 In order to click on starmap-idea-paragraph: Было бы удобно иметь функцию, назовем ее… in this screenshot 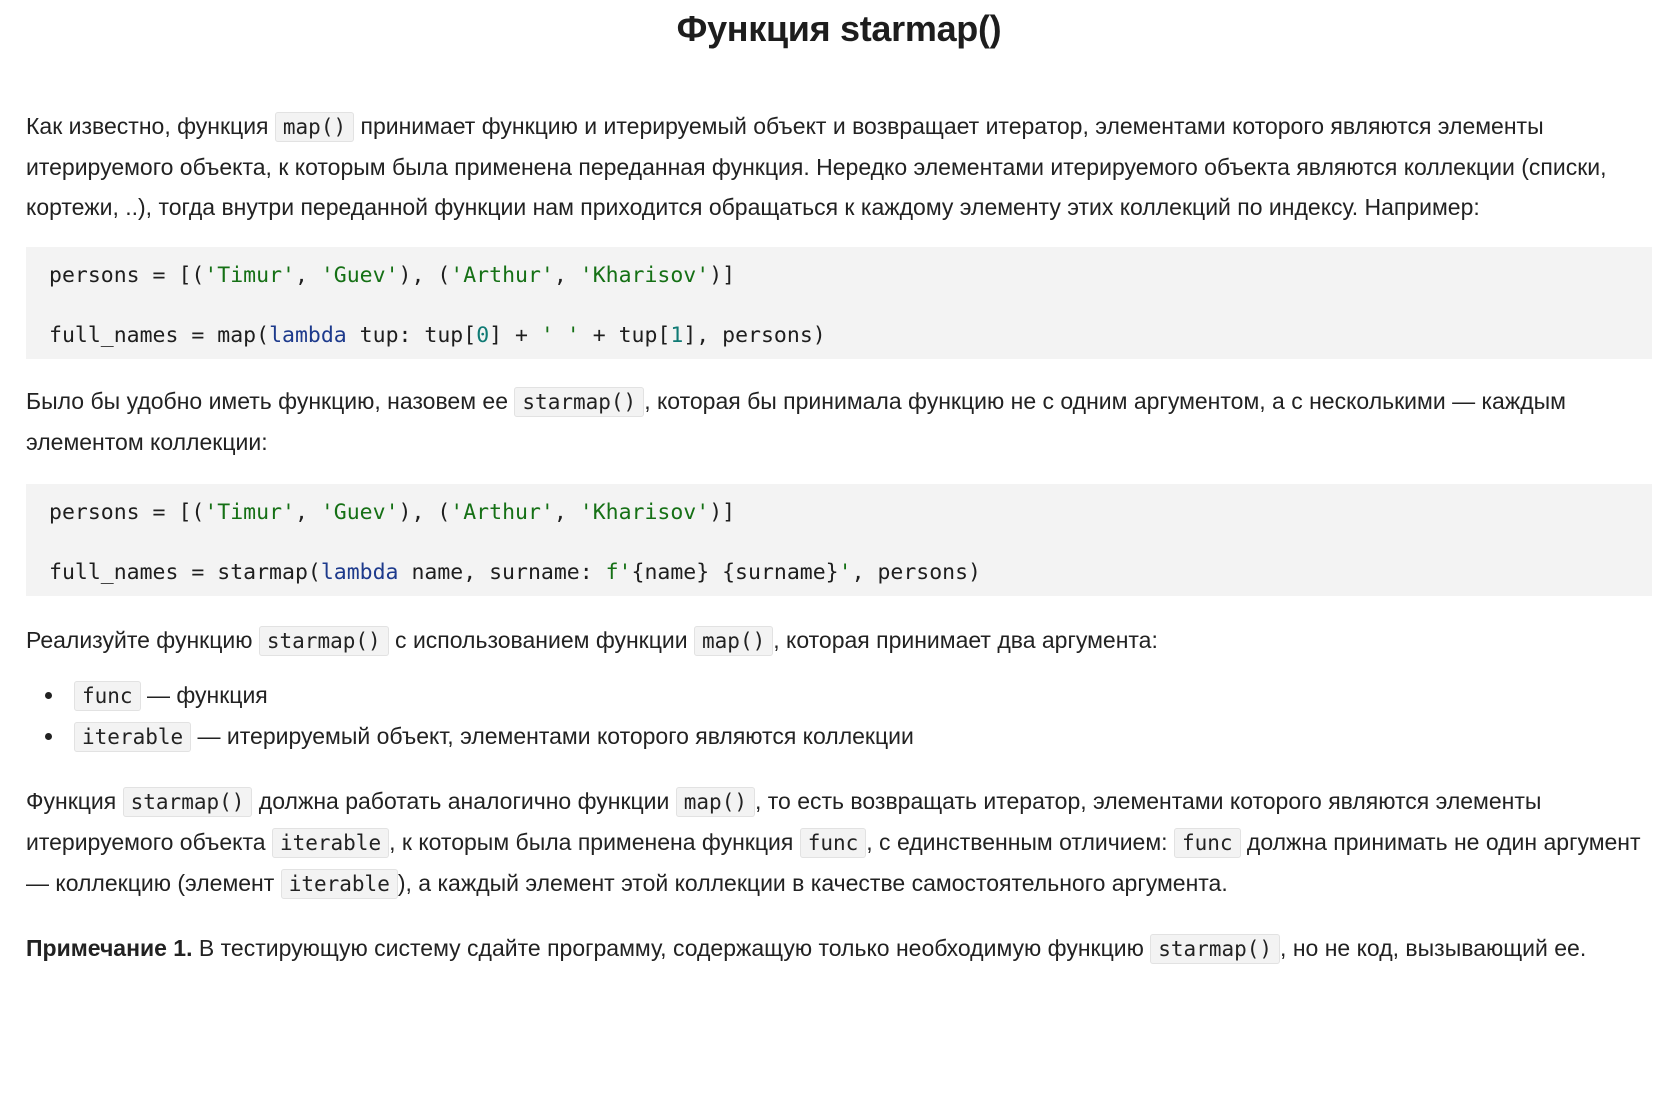, I will do `click(839, 421)`.